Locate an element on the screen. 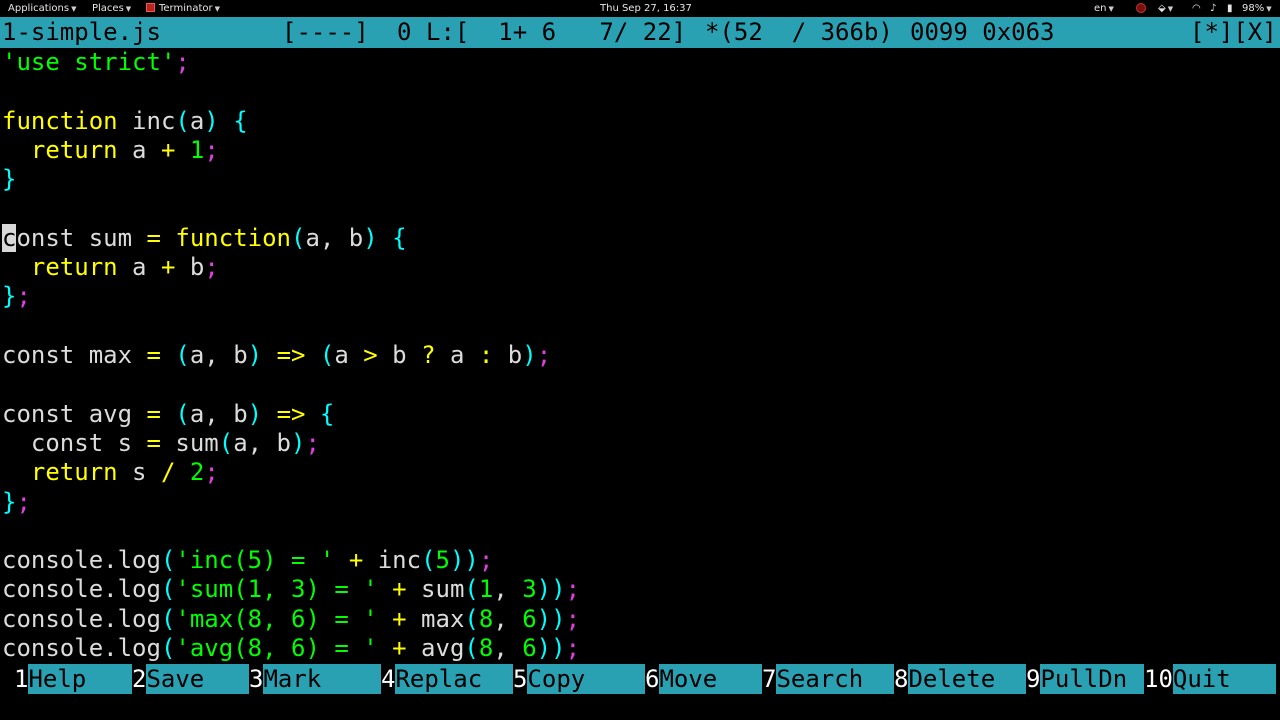  fkey-move: 6Move is located at coordinates (703, 679).